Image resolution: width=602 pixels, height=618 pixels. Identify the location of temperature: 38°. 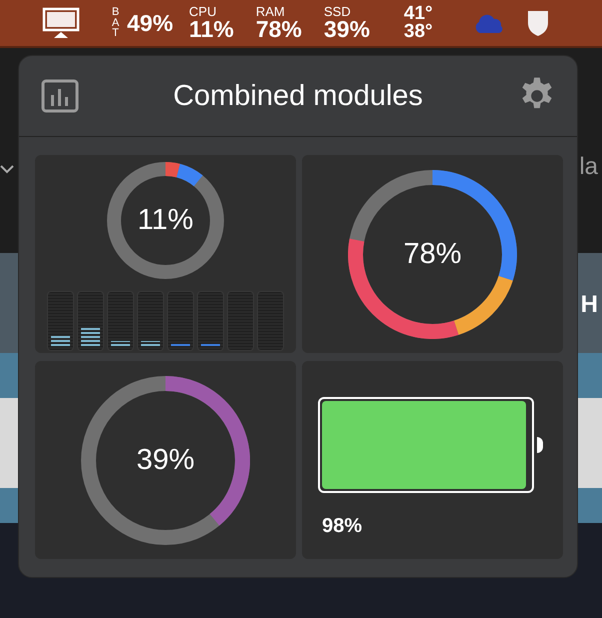
(418, 32).